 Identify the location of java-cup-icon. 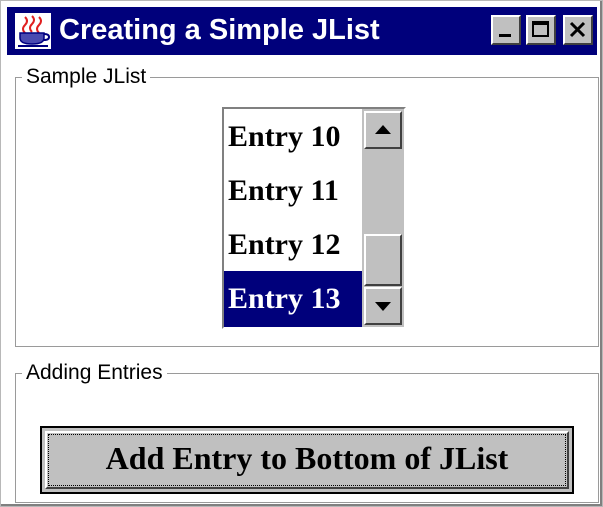
(33, 31).